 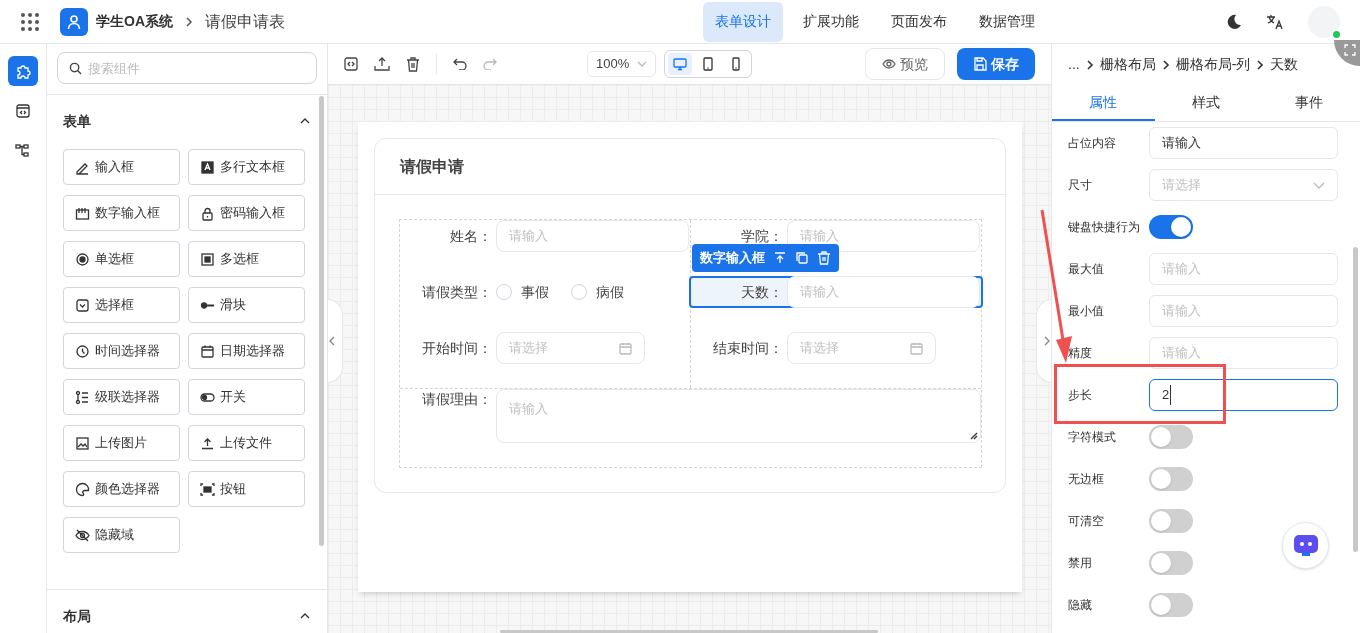 What do you see at coordinates (121, 213) in the screenshot?
I see `component-button: 数字输入框` at bounding box center [121, 213].